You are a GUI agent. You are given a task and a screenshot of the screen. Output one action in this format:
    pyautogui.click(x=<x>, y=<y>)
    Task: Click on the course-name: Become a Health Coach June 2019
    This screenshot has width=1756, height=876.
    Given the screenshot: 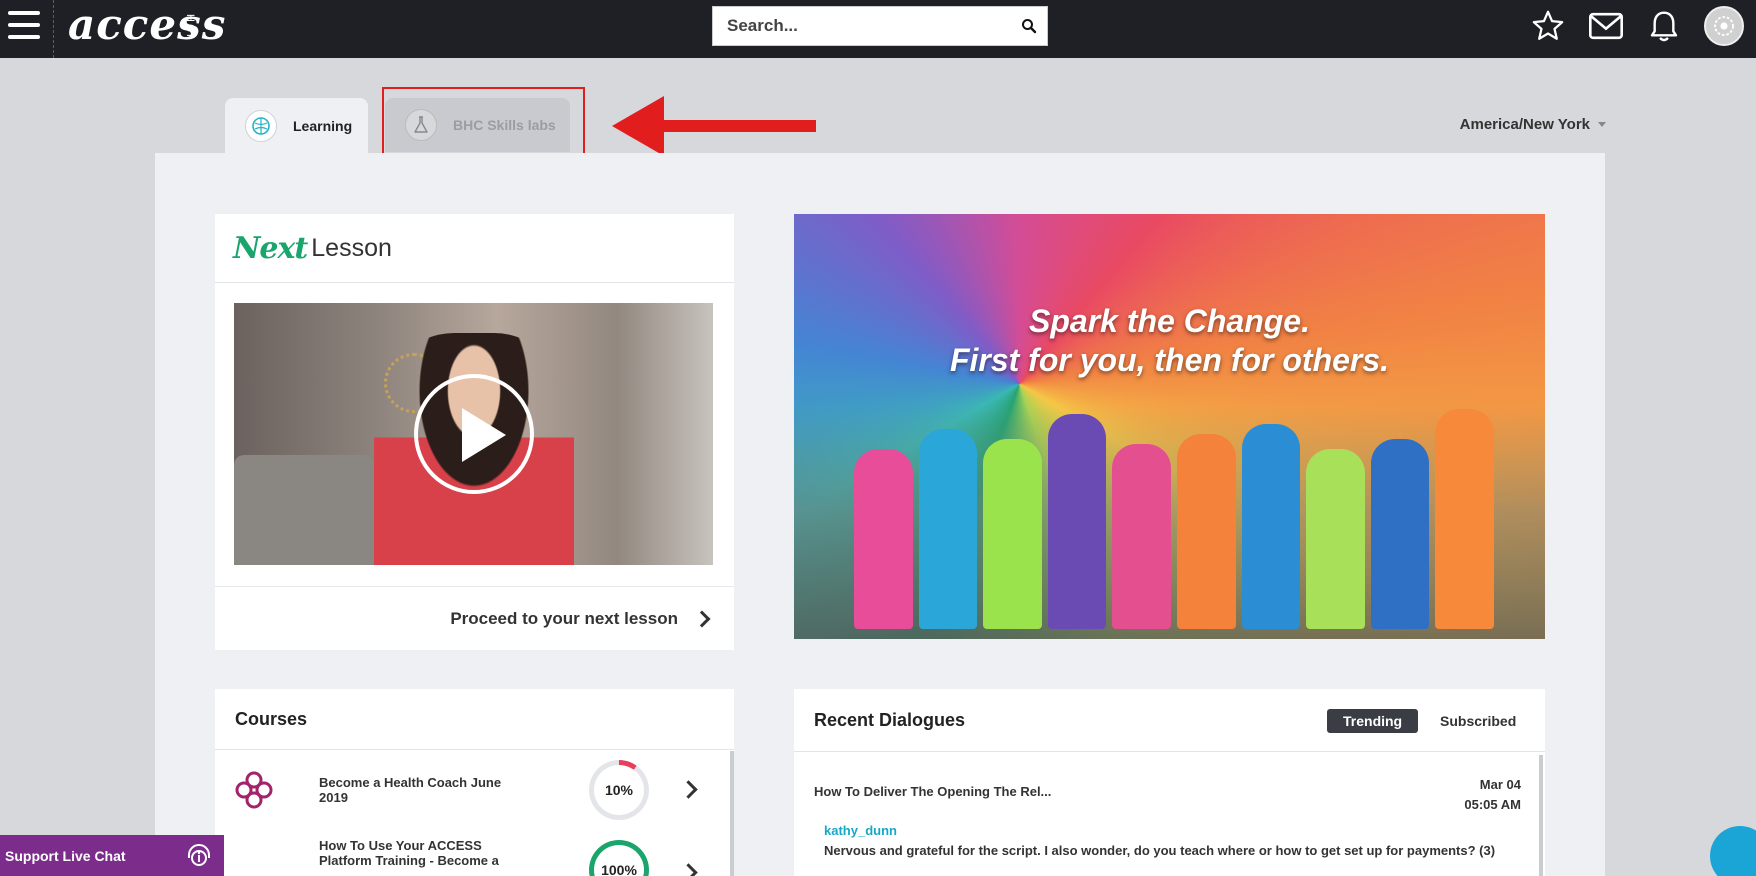 What is the action you would take?
    pyautogui.click(x=410, y=790)
    